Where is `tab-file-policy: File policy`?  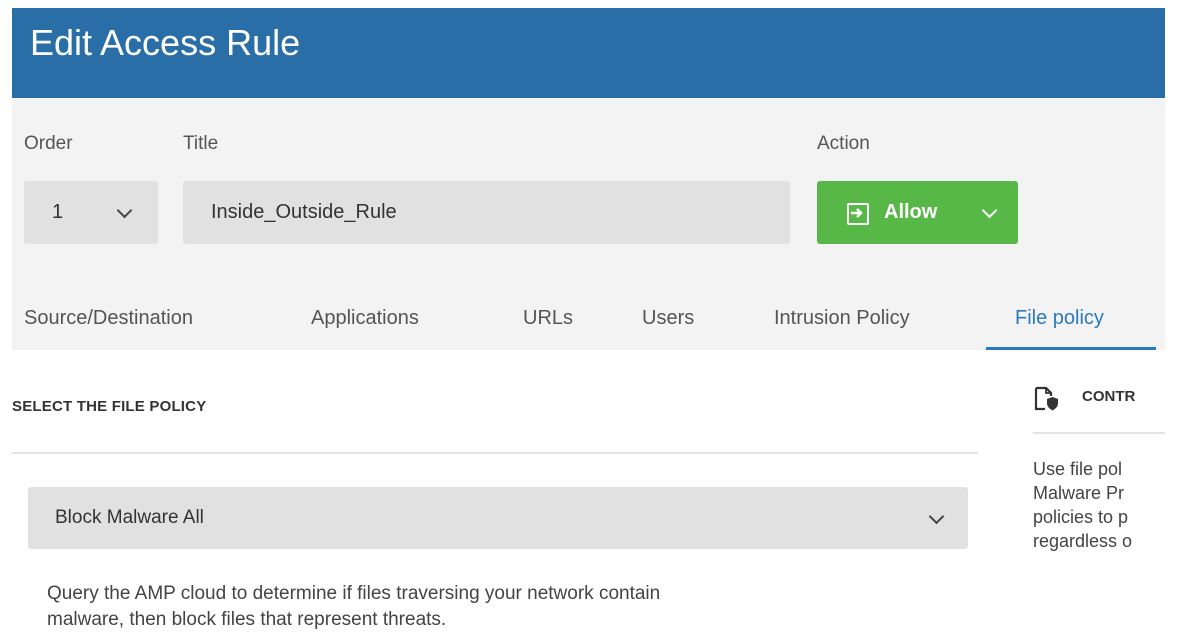 tab-file-policy: File policy is located at coordinates (1059, 318).